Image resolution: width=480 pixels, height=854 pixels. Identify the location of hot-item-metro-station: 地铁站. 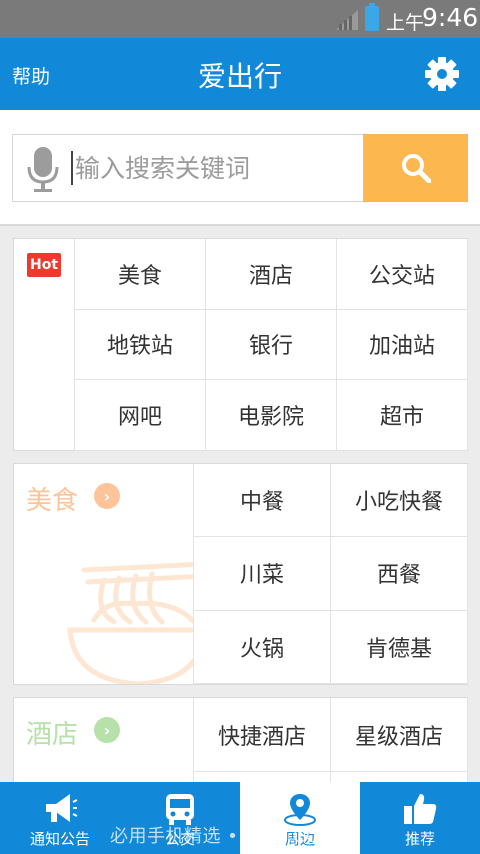
(140, 345).